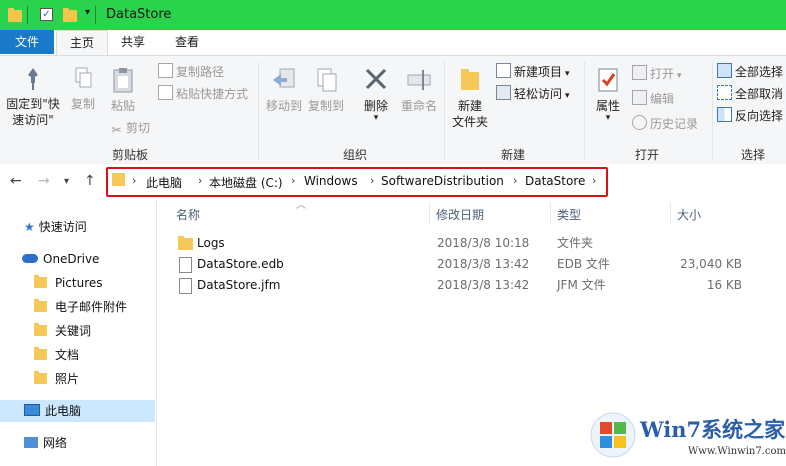  Describe the element at coordinates (70, 15) in the screenshot. I see `new-folder-quick-icon` at that location.